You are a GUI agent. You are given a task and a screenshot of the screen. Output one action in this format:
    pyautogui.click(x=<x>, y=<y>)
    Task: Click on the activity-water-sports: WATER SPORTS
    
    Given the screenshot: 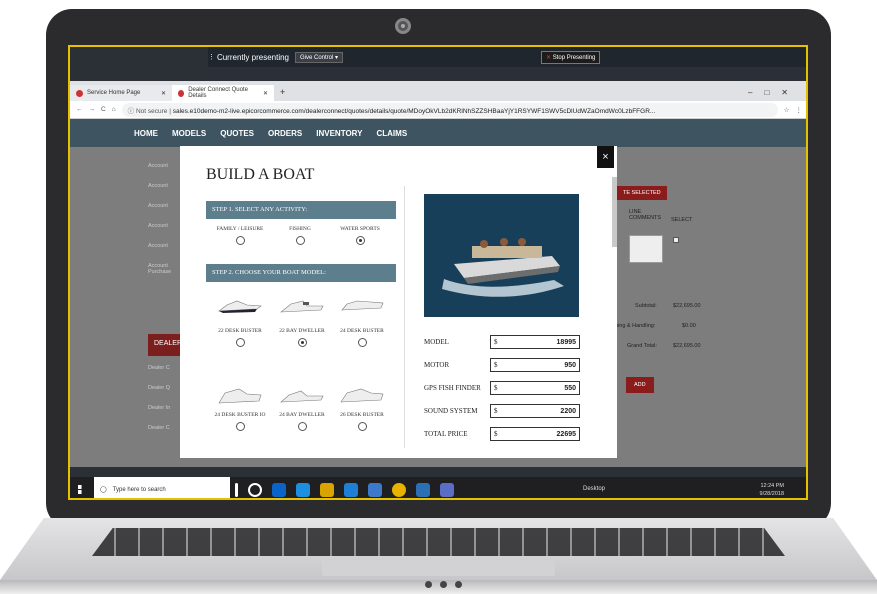 What is the action you would take?
    pyautogui.click(x=360, y=236)
    